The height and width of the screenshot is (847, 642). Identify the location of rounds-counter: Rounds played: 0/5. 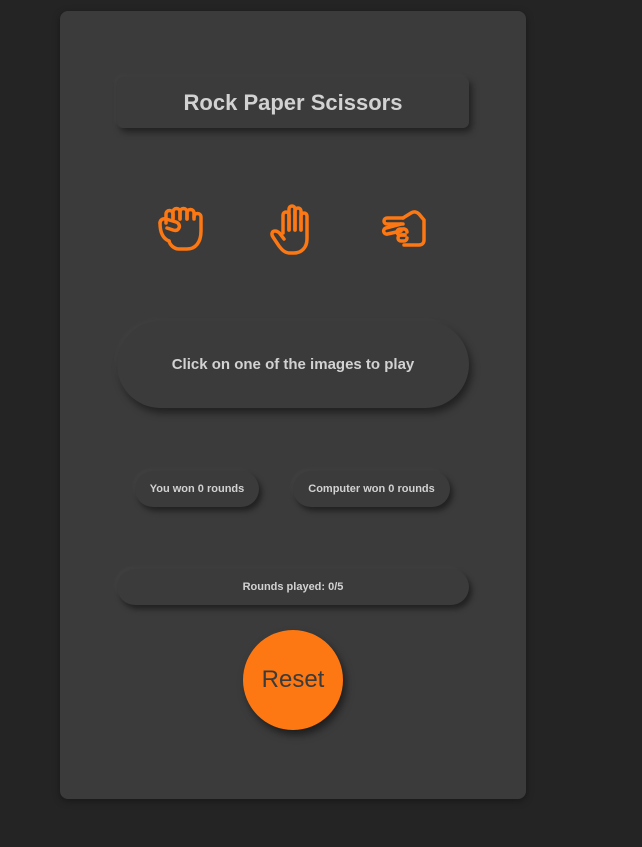
(293, 587).